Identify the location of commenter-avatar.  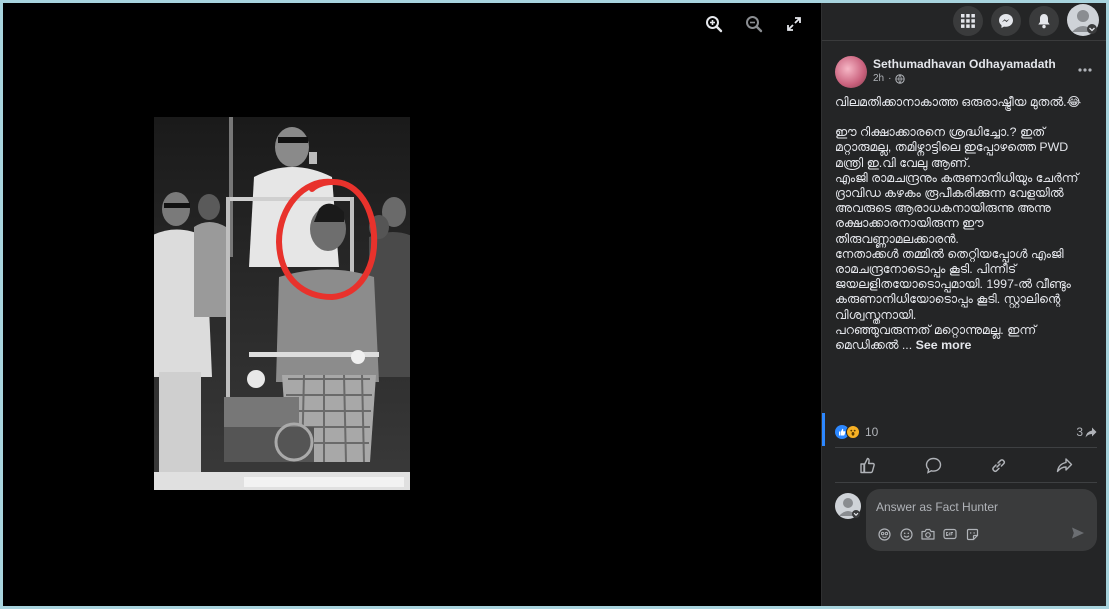
(848, 506).